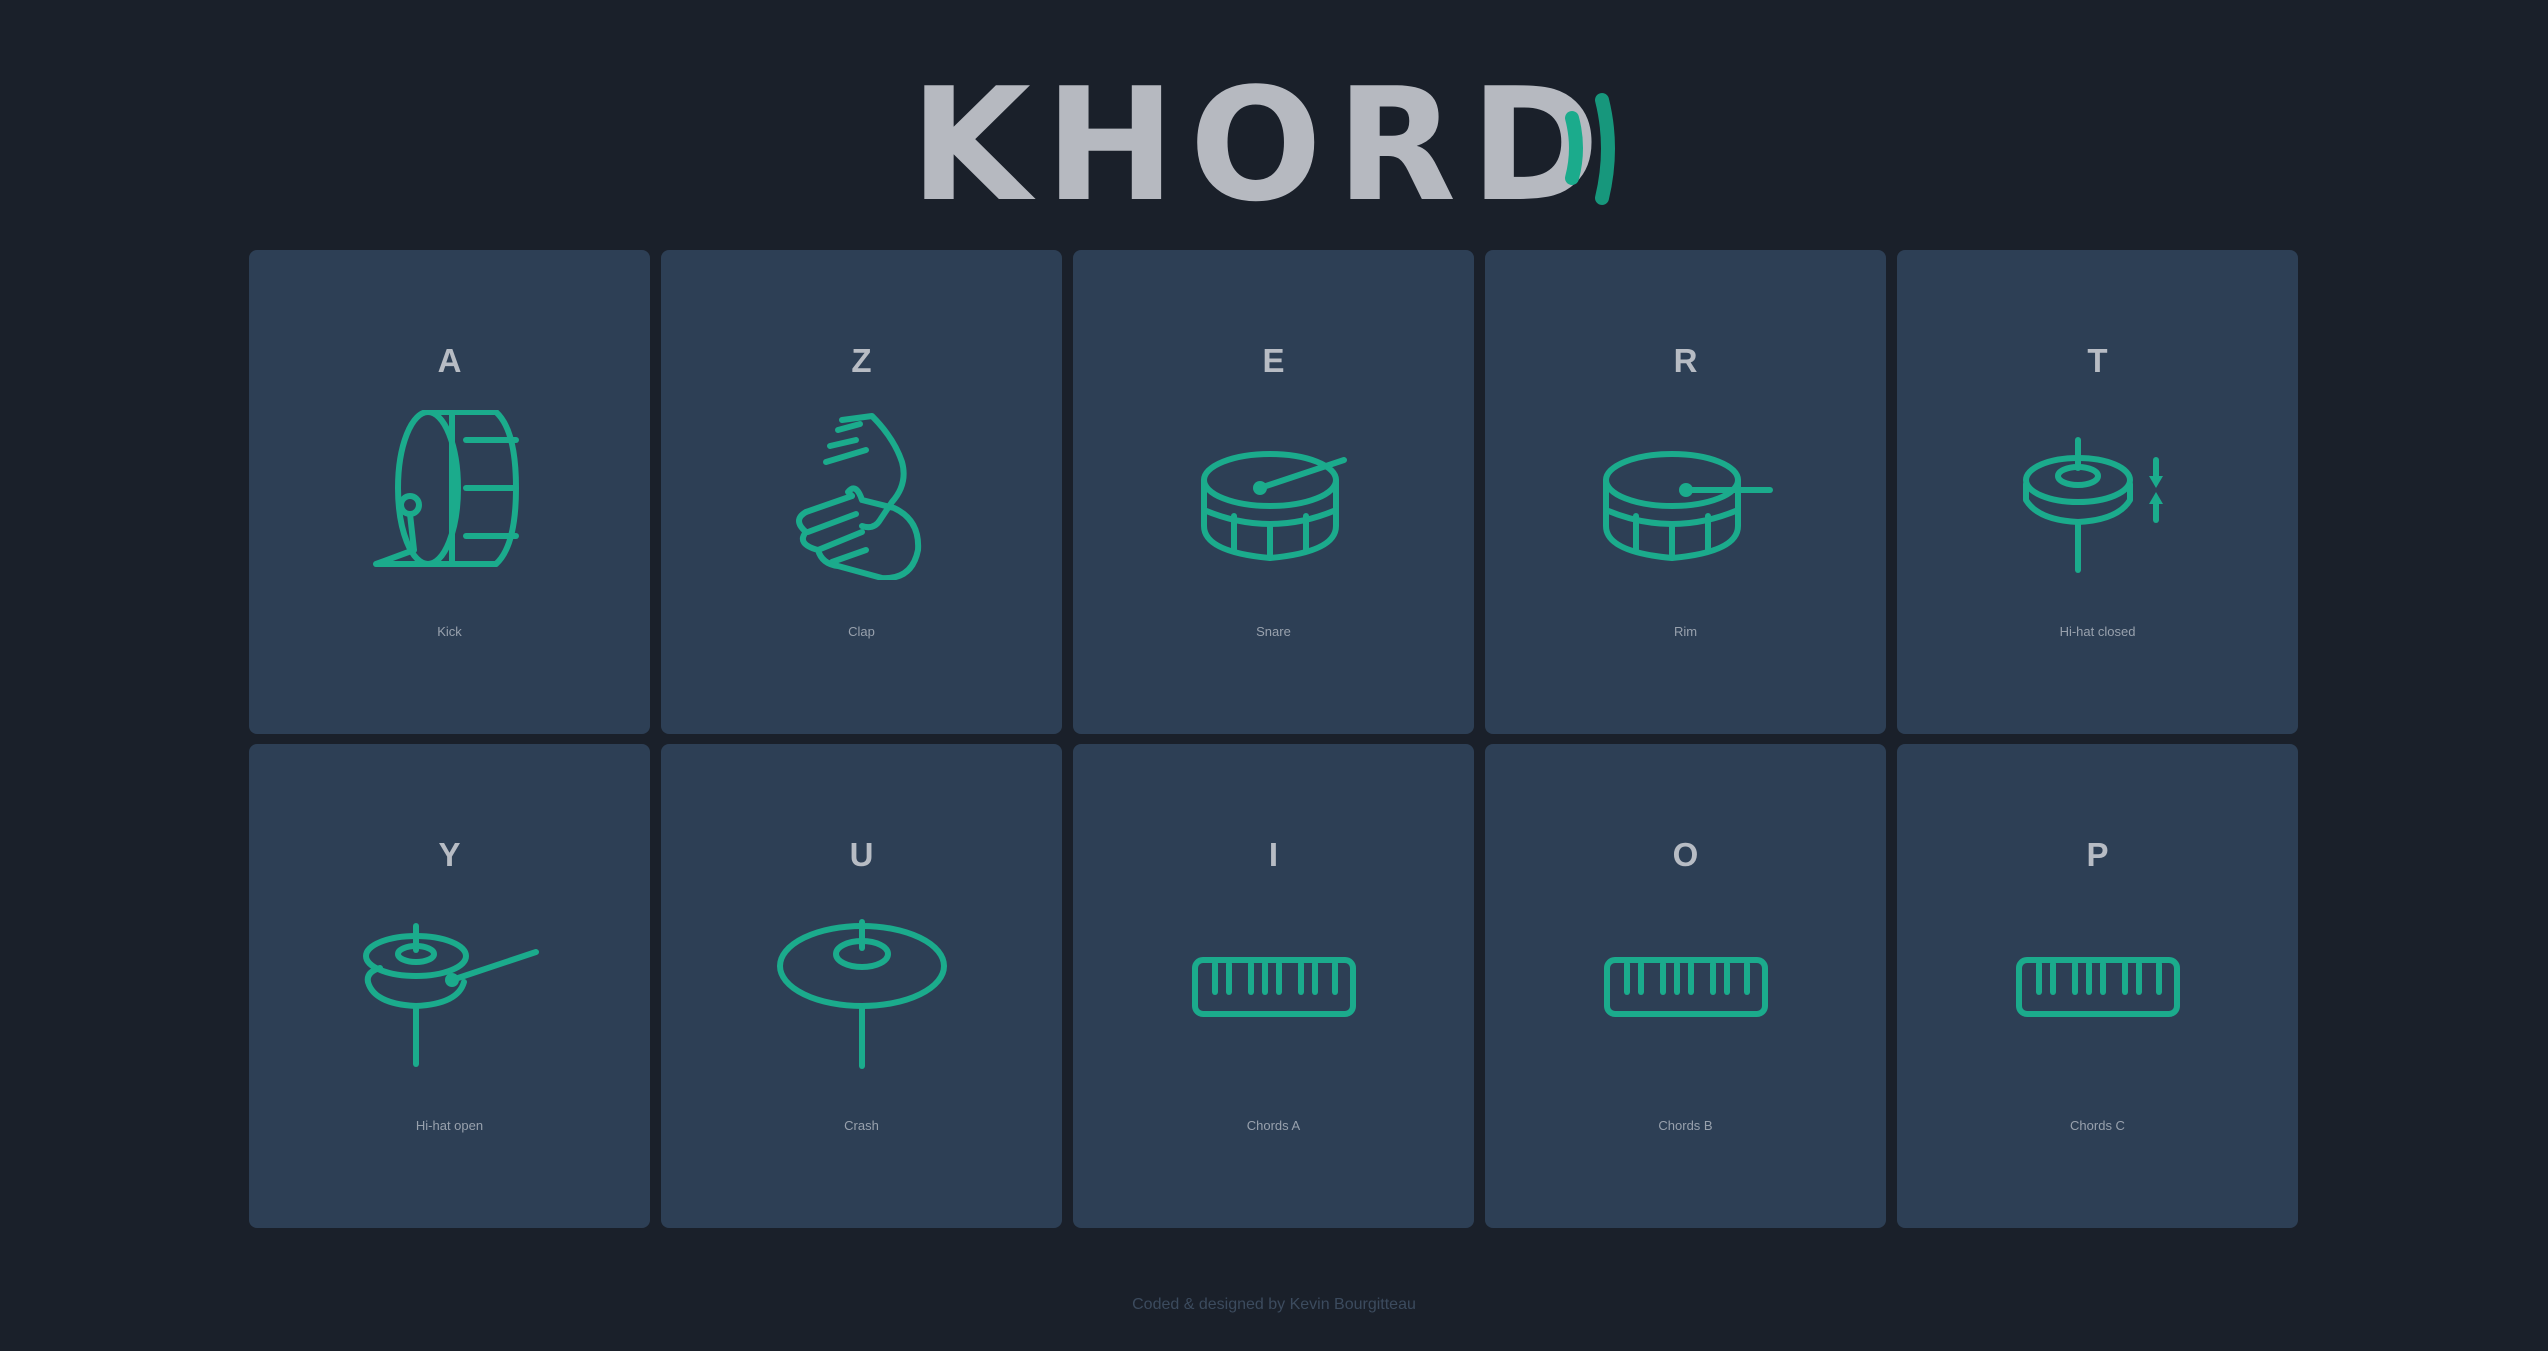  Describe the element at coordinates (450, 991) in the screenshot. I see `hihat-open-icon` at that location.